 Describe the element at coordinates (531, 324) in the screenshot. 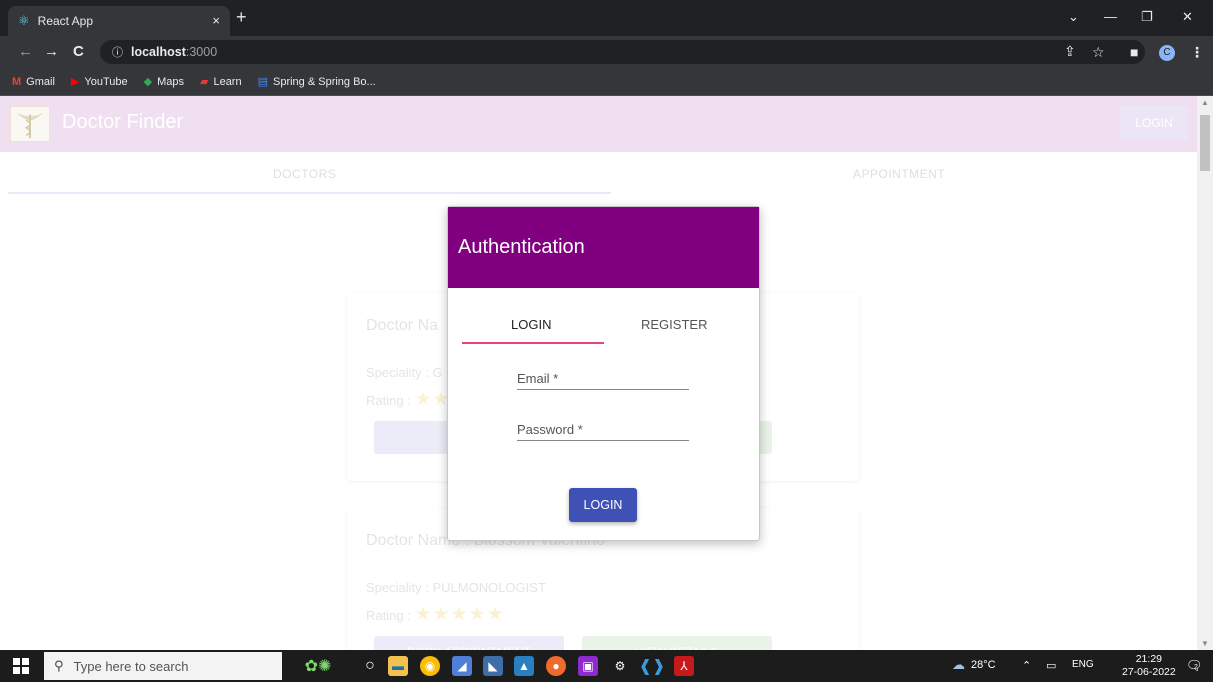

I see `dialog-tab-login: LOGIN` at that location.